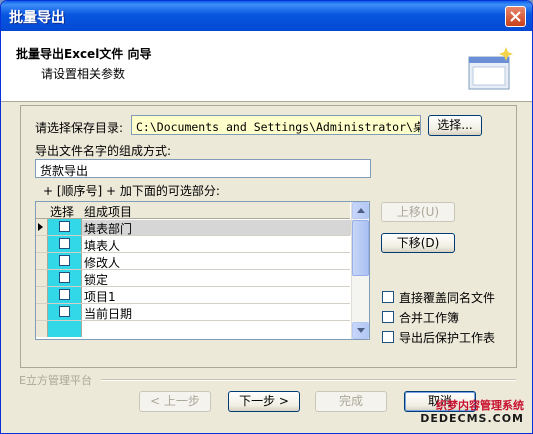  I want to click on grid-row: 项目1, so click(193, 295).